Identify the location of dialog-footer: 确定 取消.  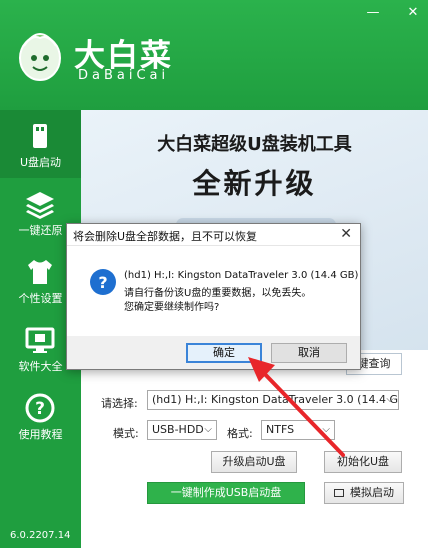
(213, 352).